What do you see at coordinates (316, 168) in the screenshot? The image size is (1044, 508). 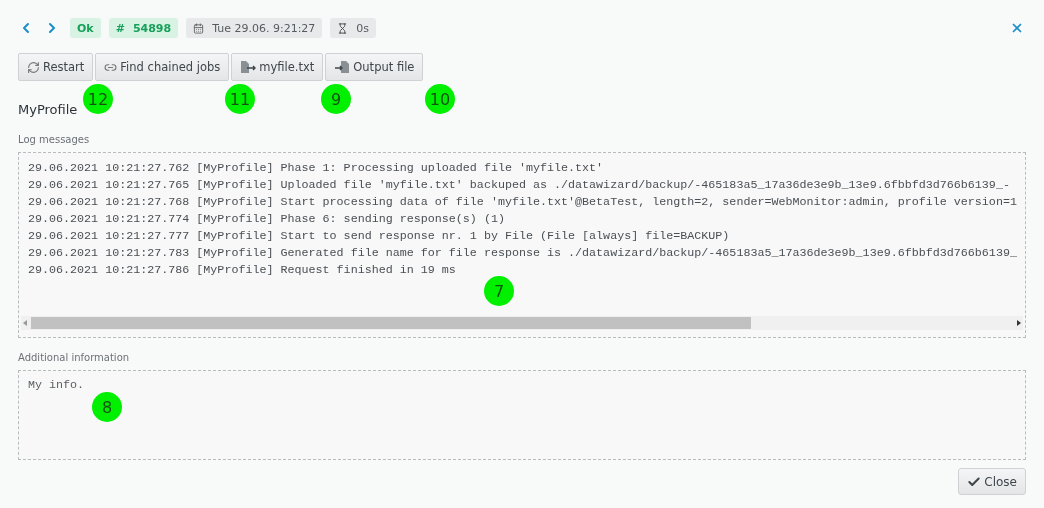 I see `log-line: 29.06.2021 10:21:27.762 [MyProfile] Phase 1: Processing uploaded file 'myfile.txt'` at bounding box center [316, 168].